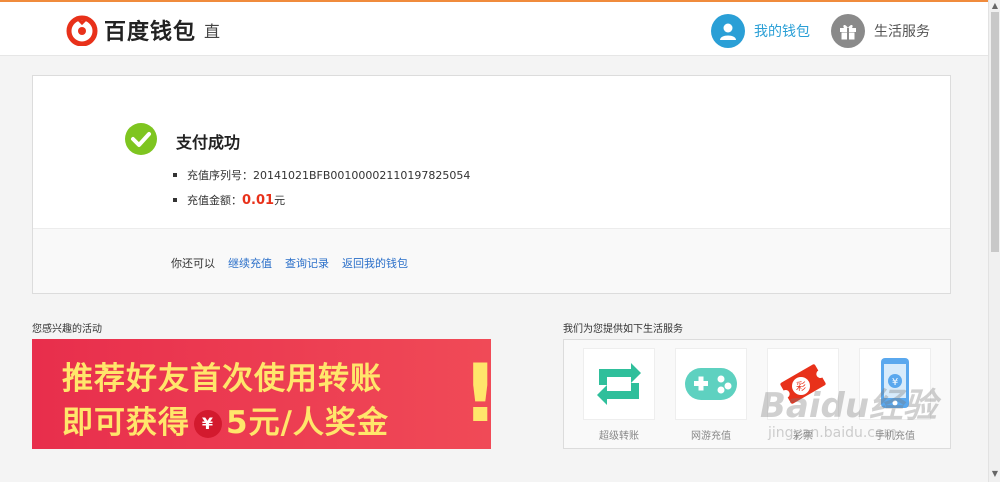 This screenshot has width=1000, height=482. What do you see at coordinates (623, 329) in the screenshot?
I see `services-section-title: 我们为您提供如下生活服务` at bounding box center [623, 329].